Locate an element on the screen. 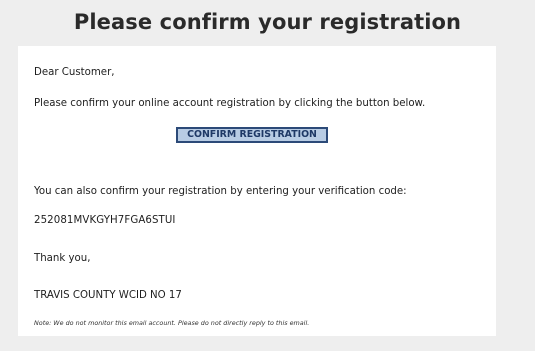 This screenshot has width=535, height=351. confirm-registration-button: CONFIRM REGISTRATION is located at coordinates (252, 135).